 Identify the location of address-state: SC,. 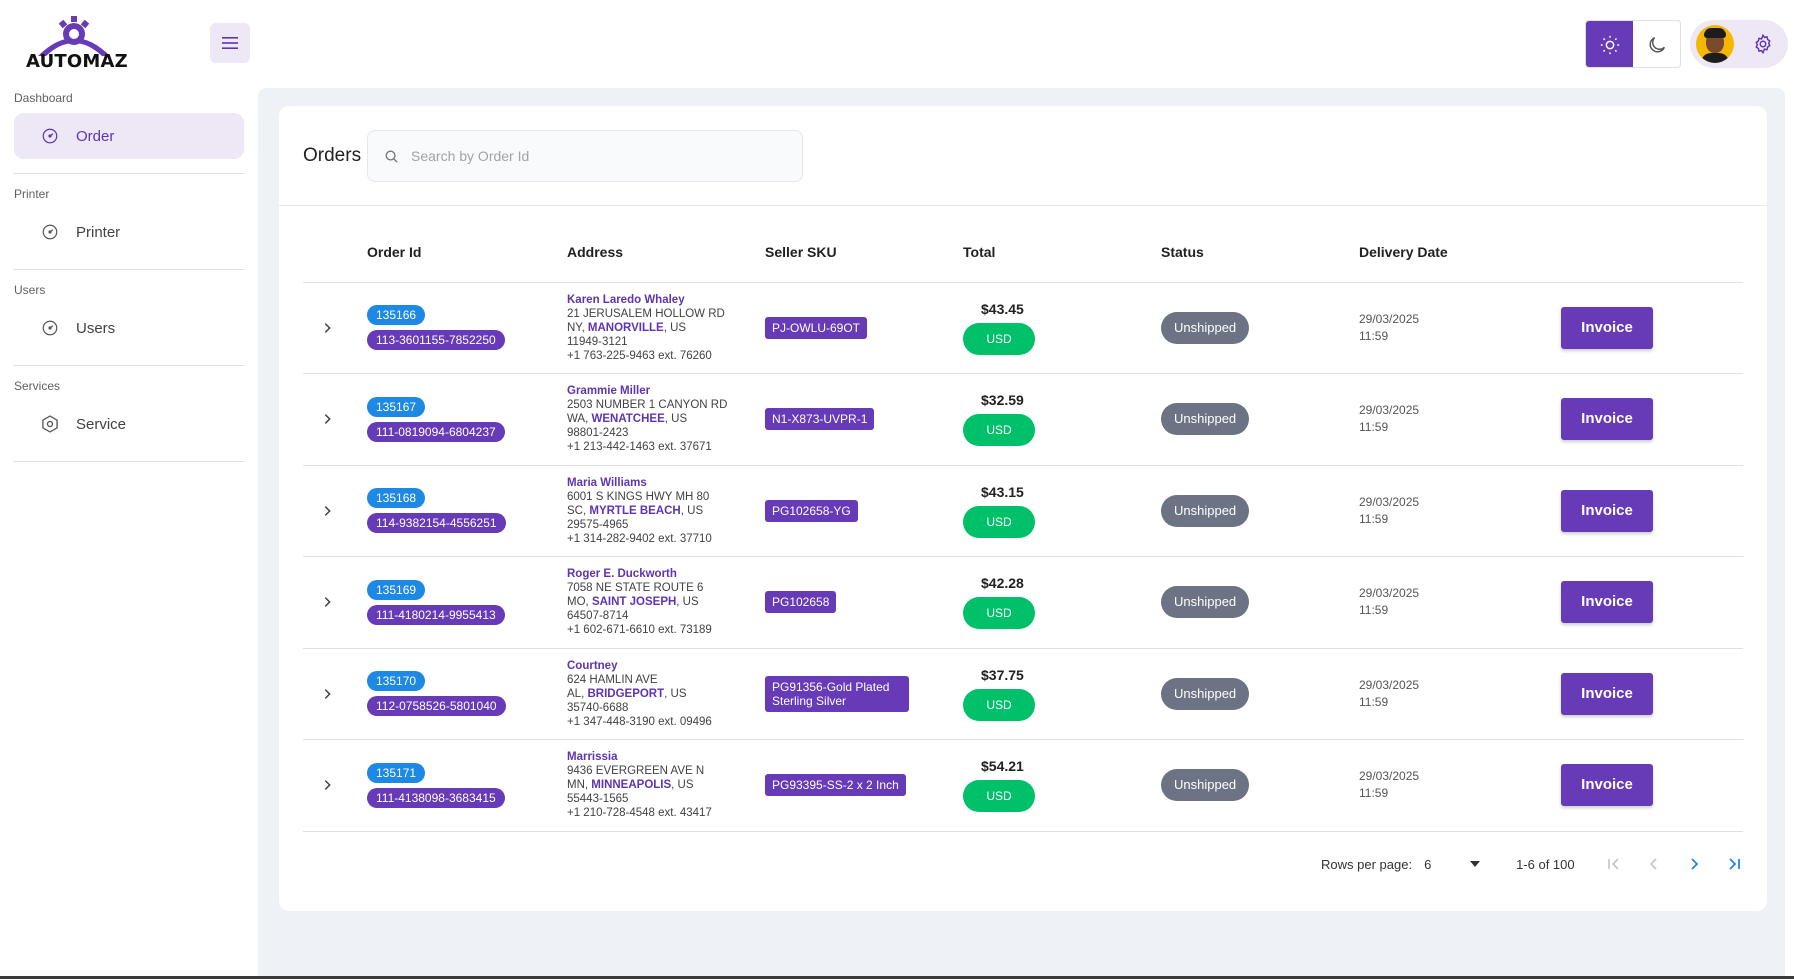
(577, 510).